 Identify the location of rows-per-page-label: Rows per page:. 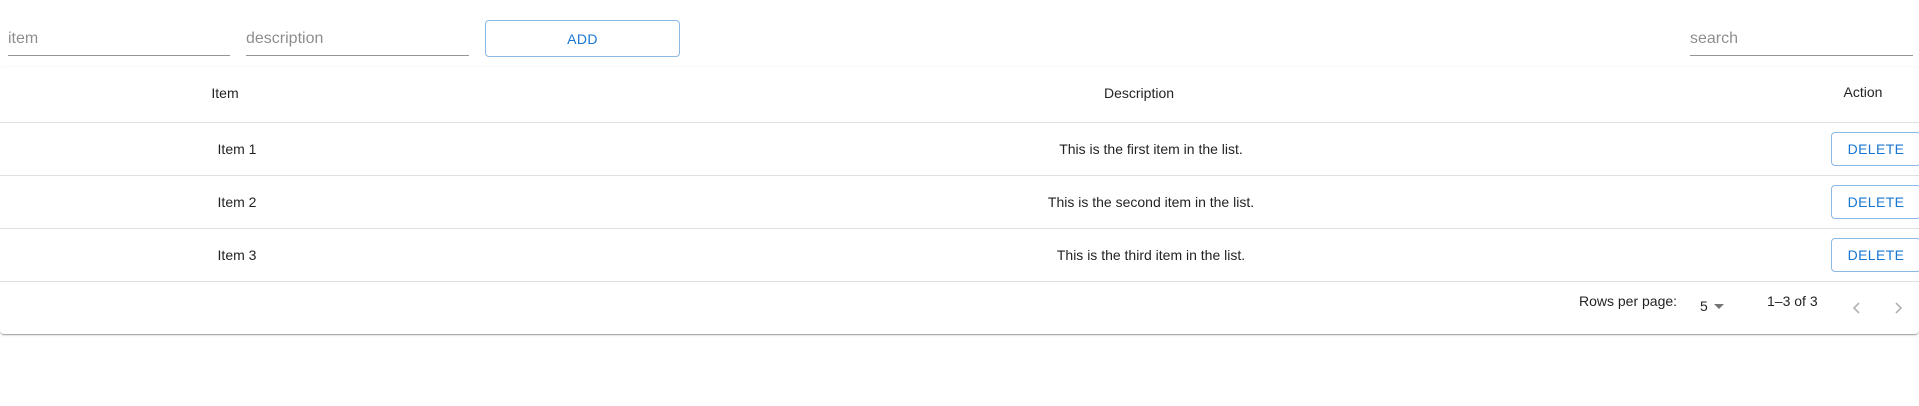
(1628, 301).